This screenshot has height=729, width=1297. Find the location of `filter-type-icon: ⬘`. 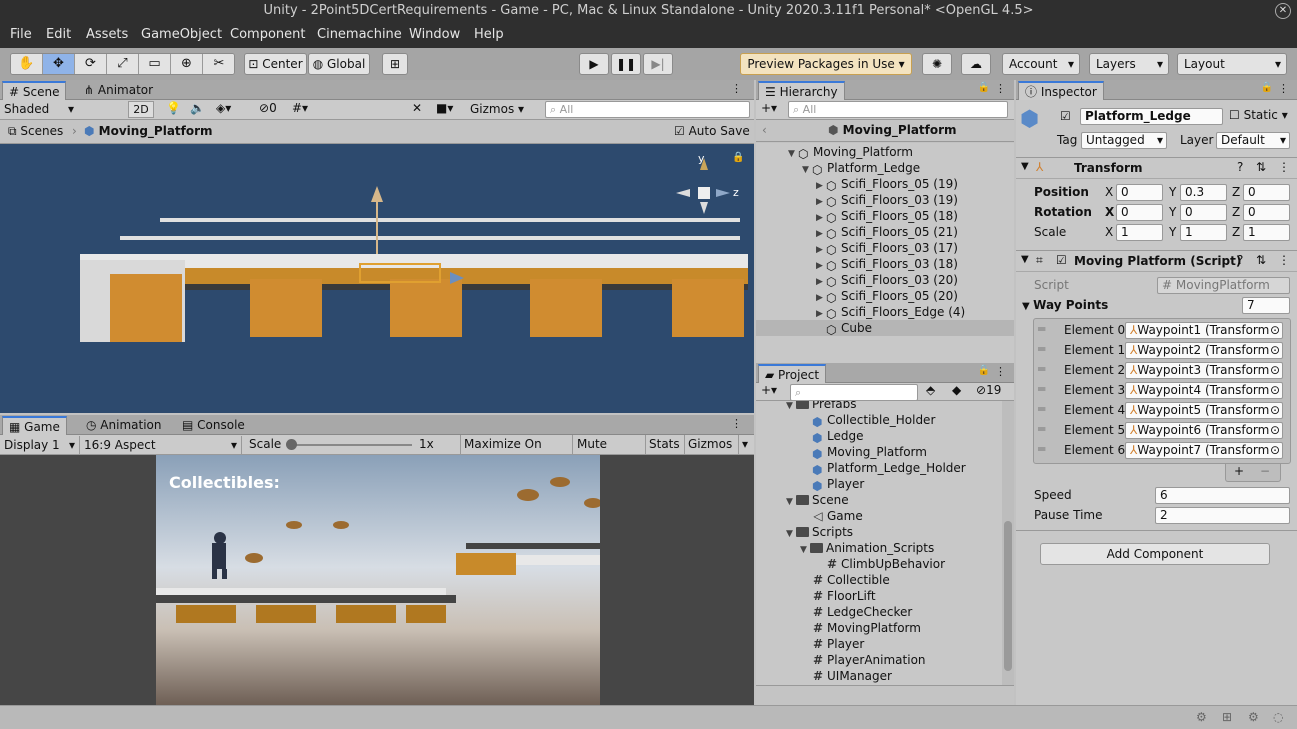

filter-type-icon: ⬘ is located at coordinates (930, 390).